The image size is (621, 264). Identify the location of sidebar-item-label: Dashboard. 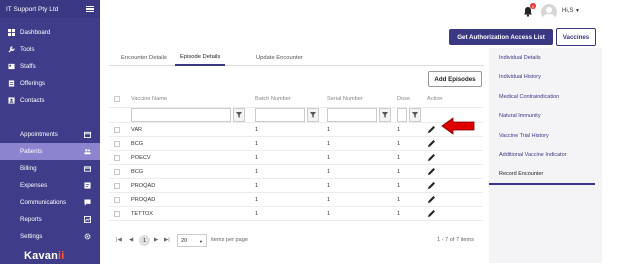
(35, 32).